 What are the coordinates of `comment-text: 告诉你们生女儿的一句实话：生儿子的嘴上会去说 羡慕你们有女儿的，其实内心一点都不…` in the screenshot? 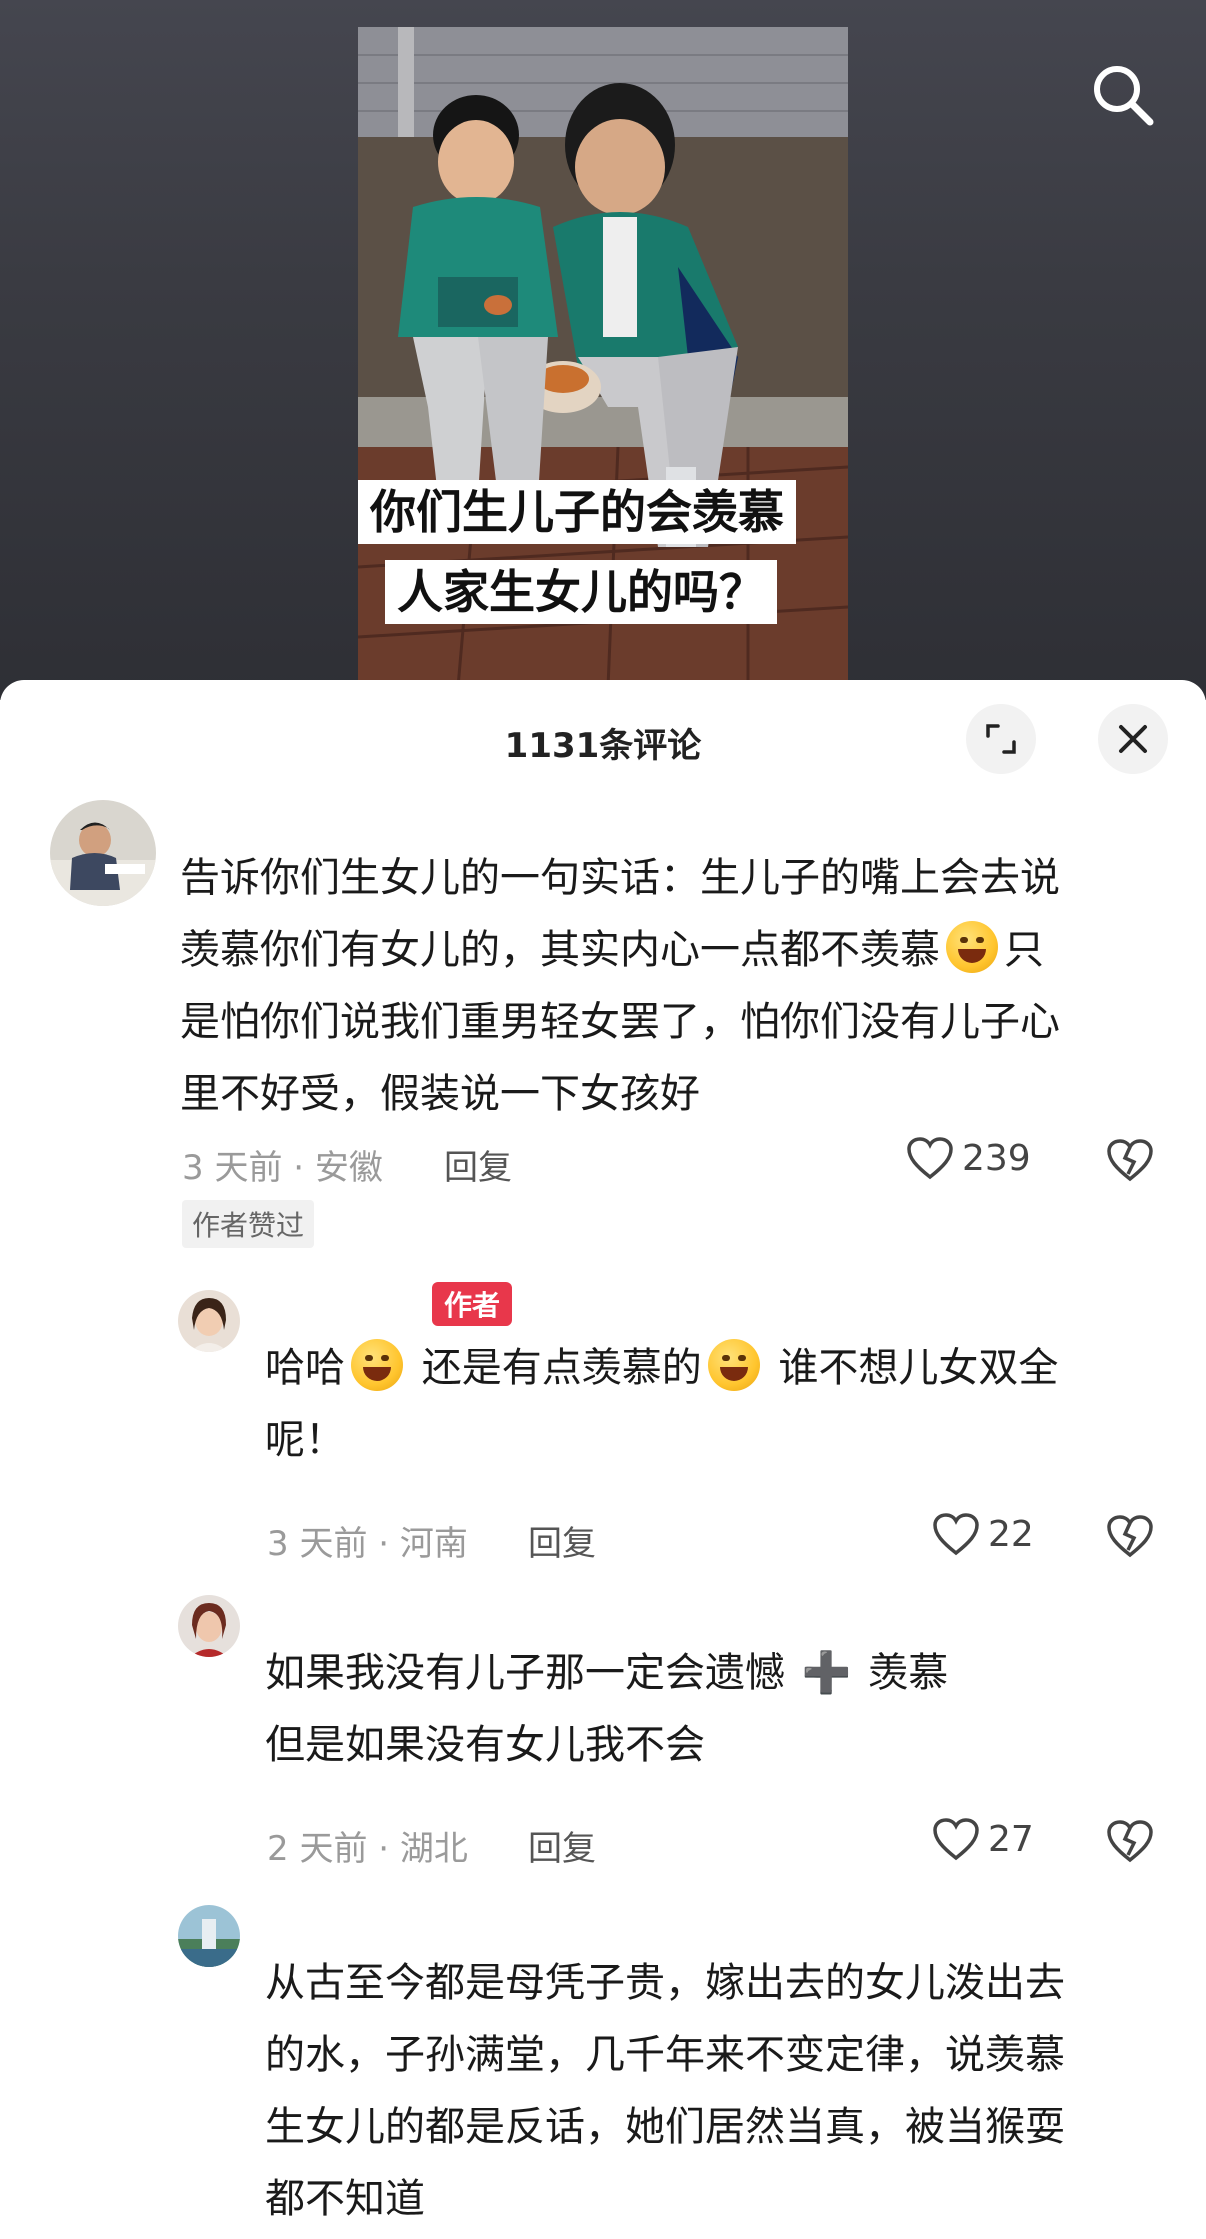 It's located at (675, 986).